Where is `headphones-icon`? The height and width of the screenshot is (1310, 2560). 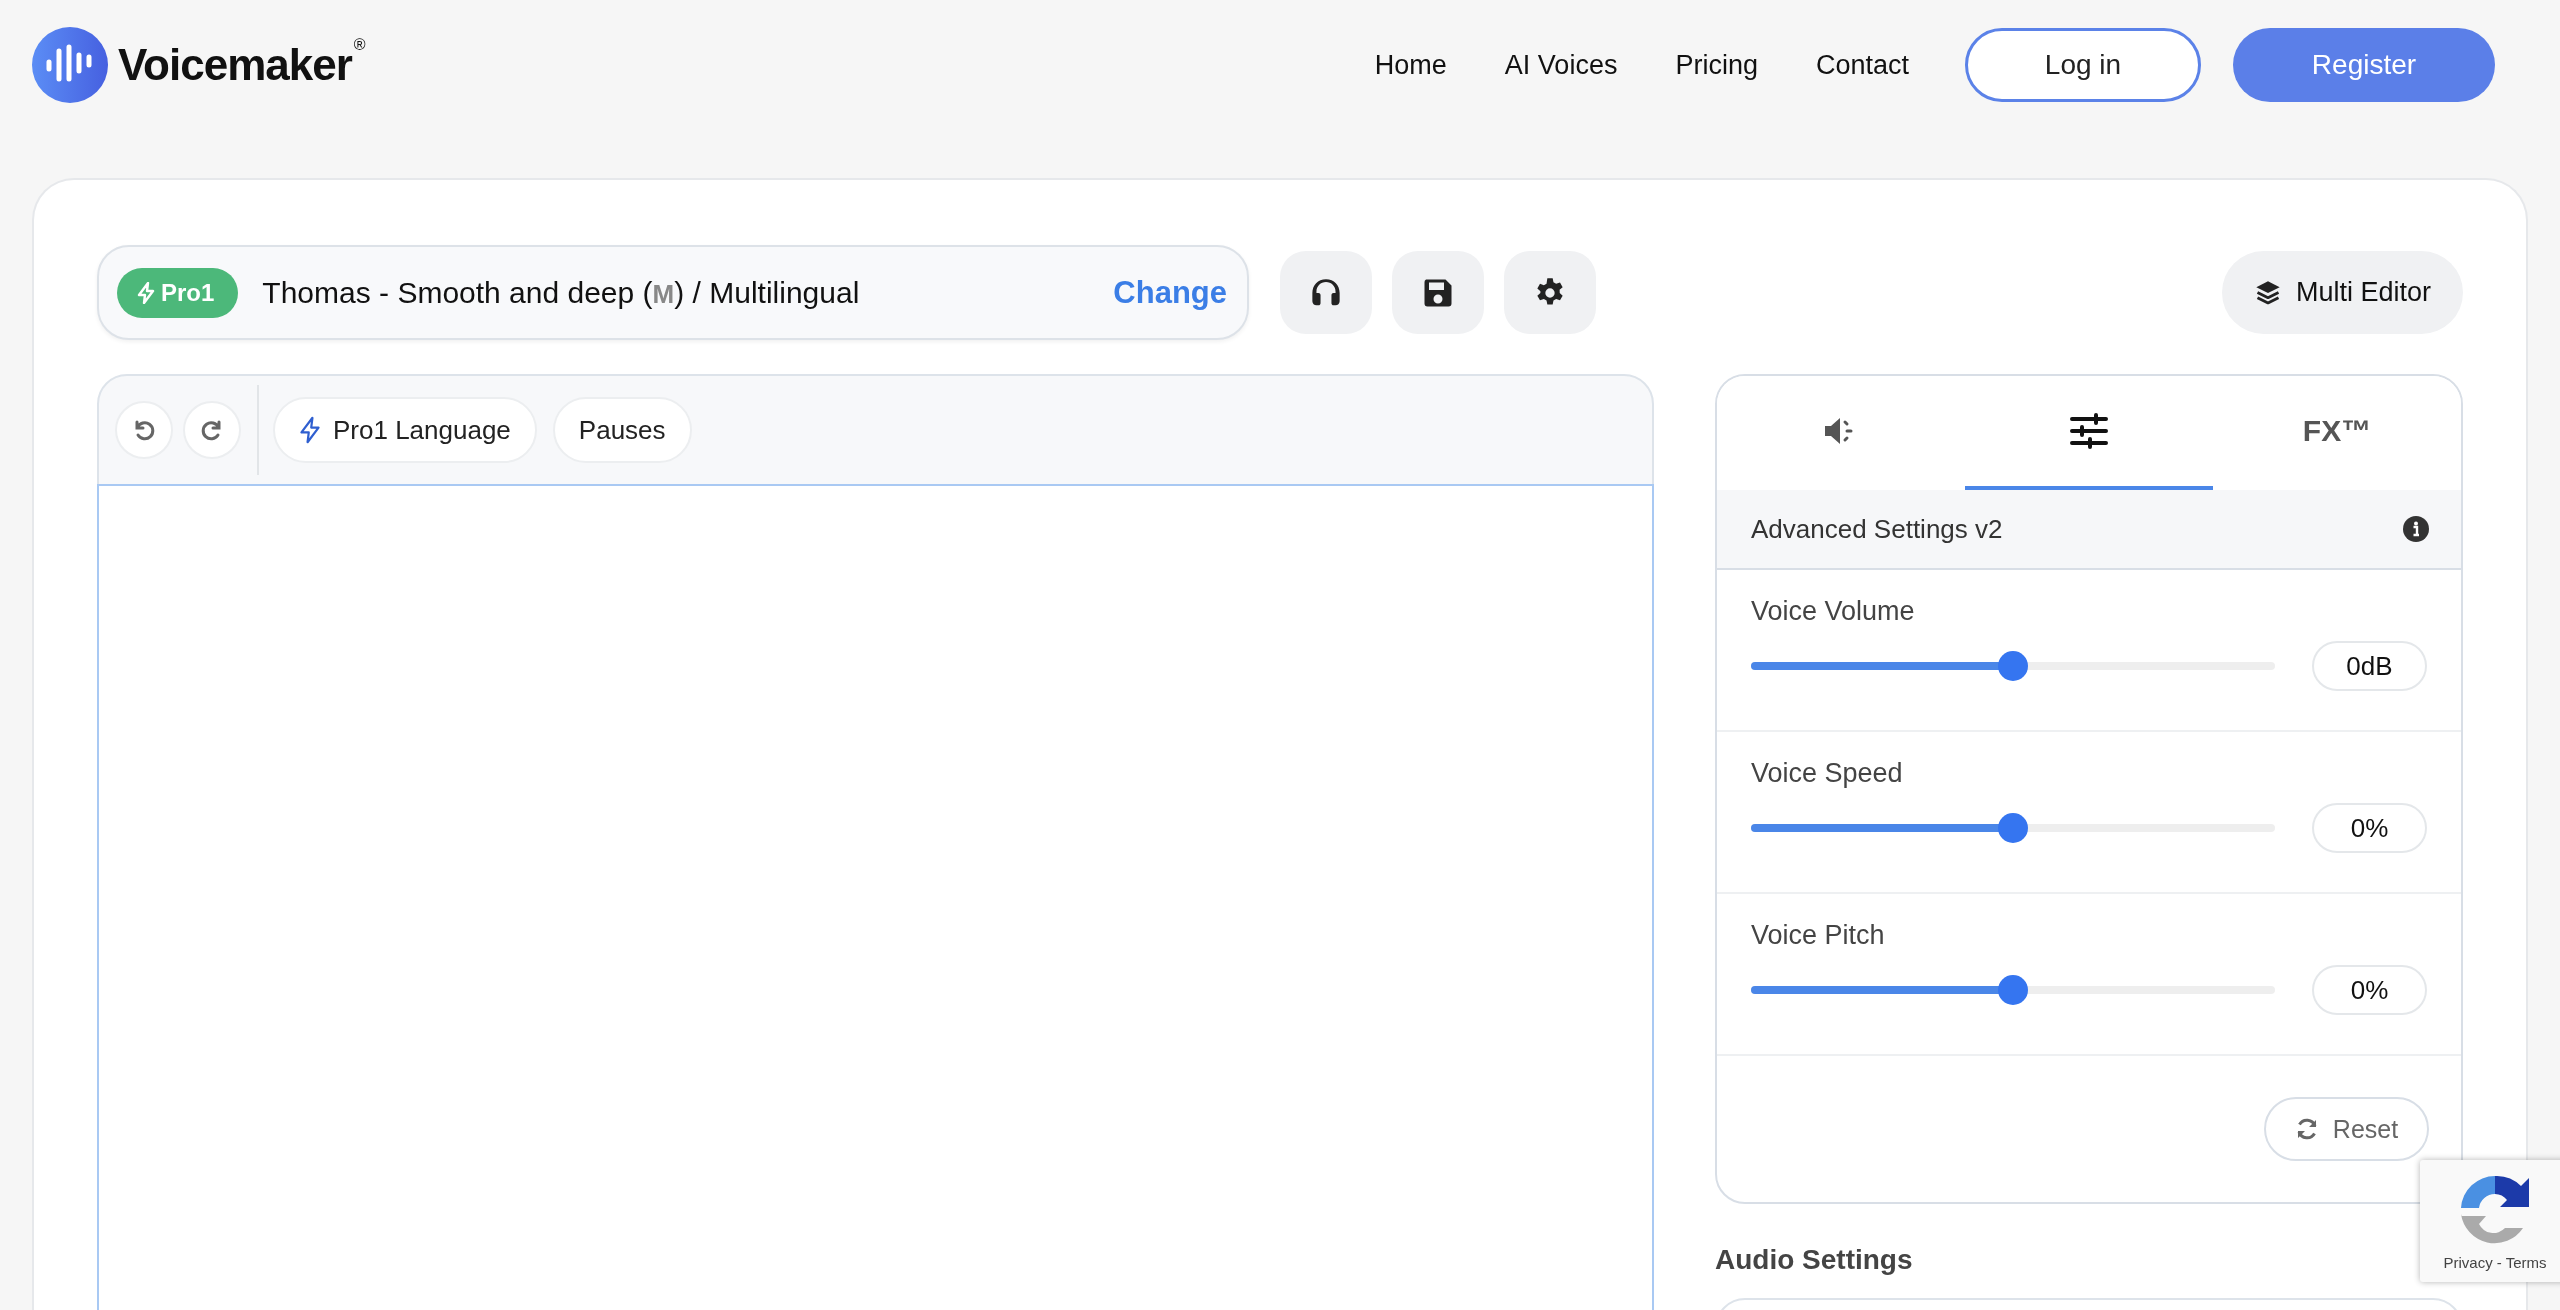
headphones-icon is located at coordinates (1326, 292).